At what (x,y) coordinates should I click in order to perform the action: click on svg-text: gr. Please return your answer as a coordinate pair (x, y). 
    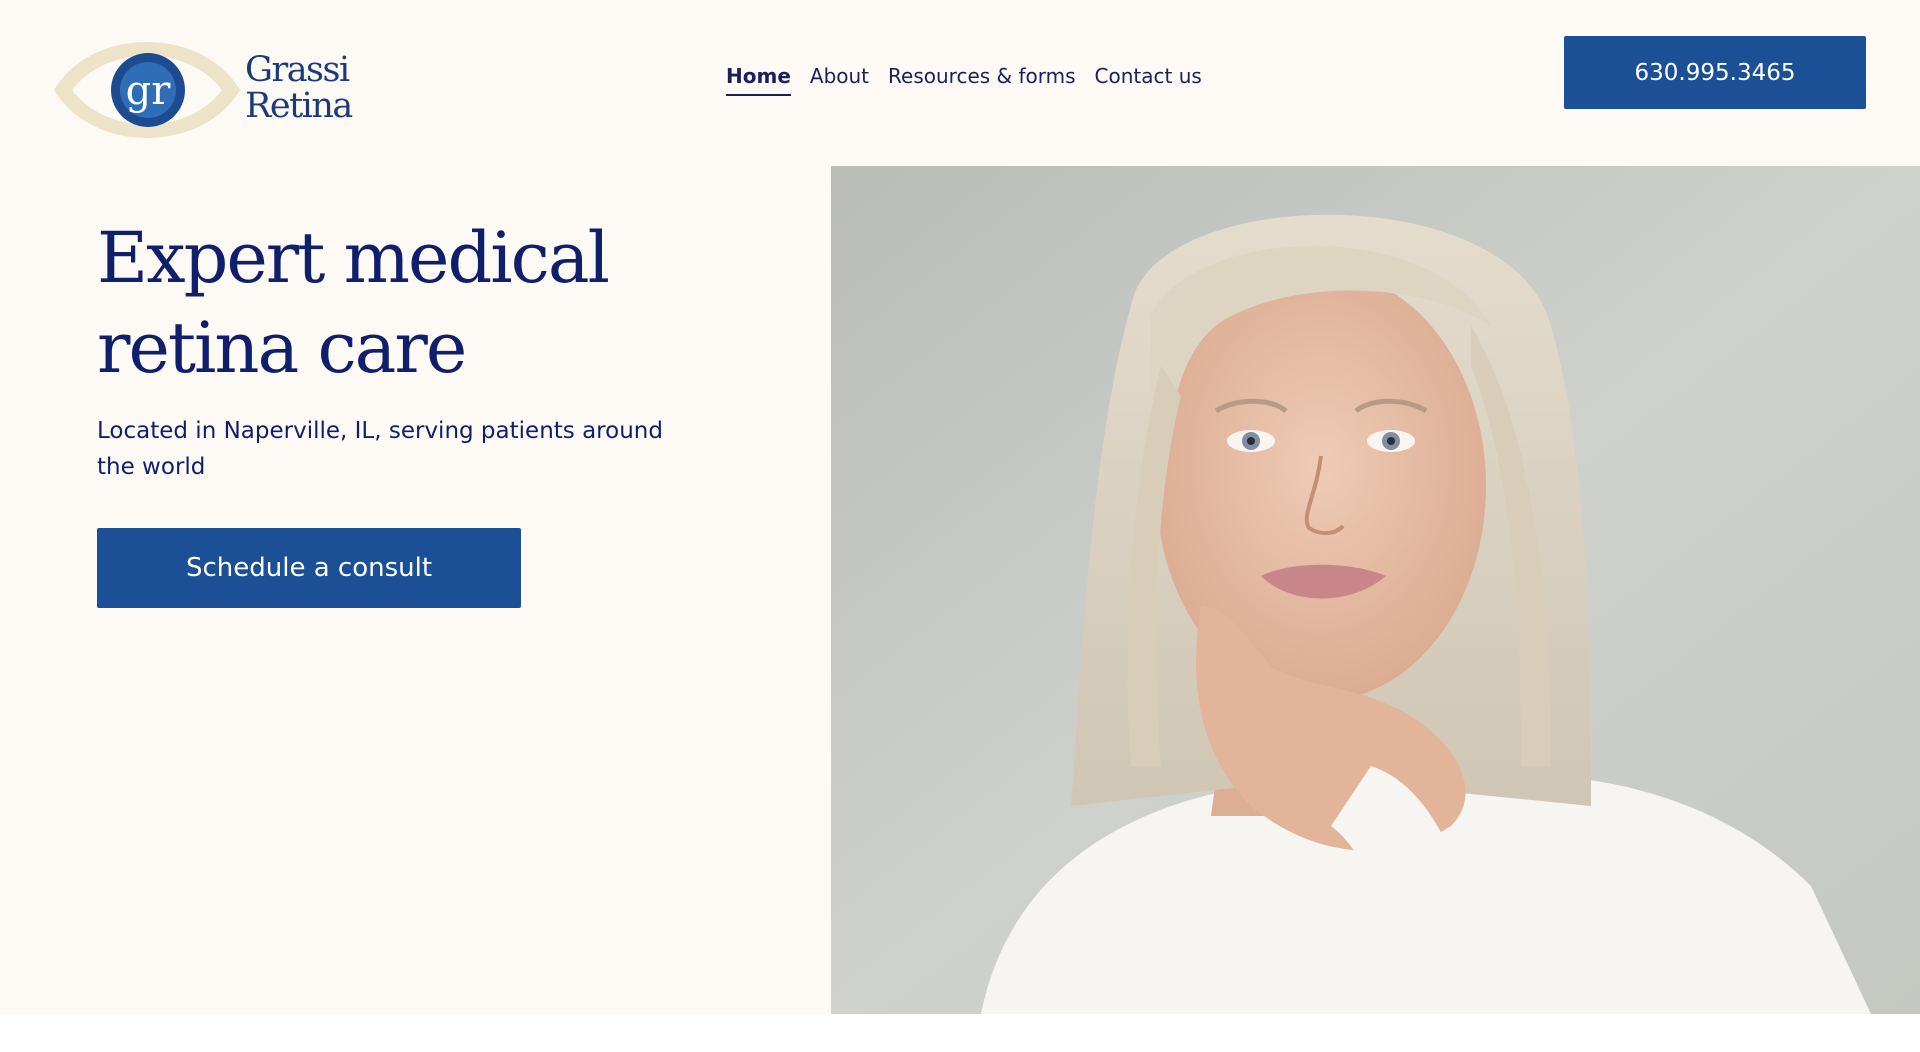
    Looking at the image, I should click on (149, 91).